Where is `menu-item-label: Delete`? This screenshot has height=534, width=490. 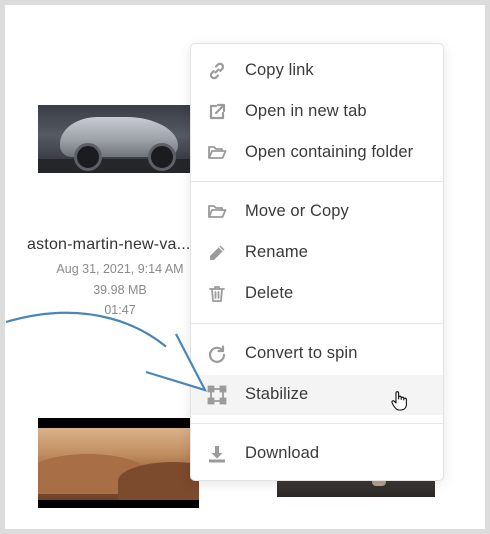 menu-item-label: Delete is located at coordinates (269, 293).